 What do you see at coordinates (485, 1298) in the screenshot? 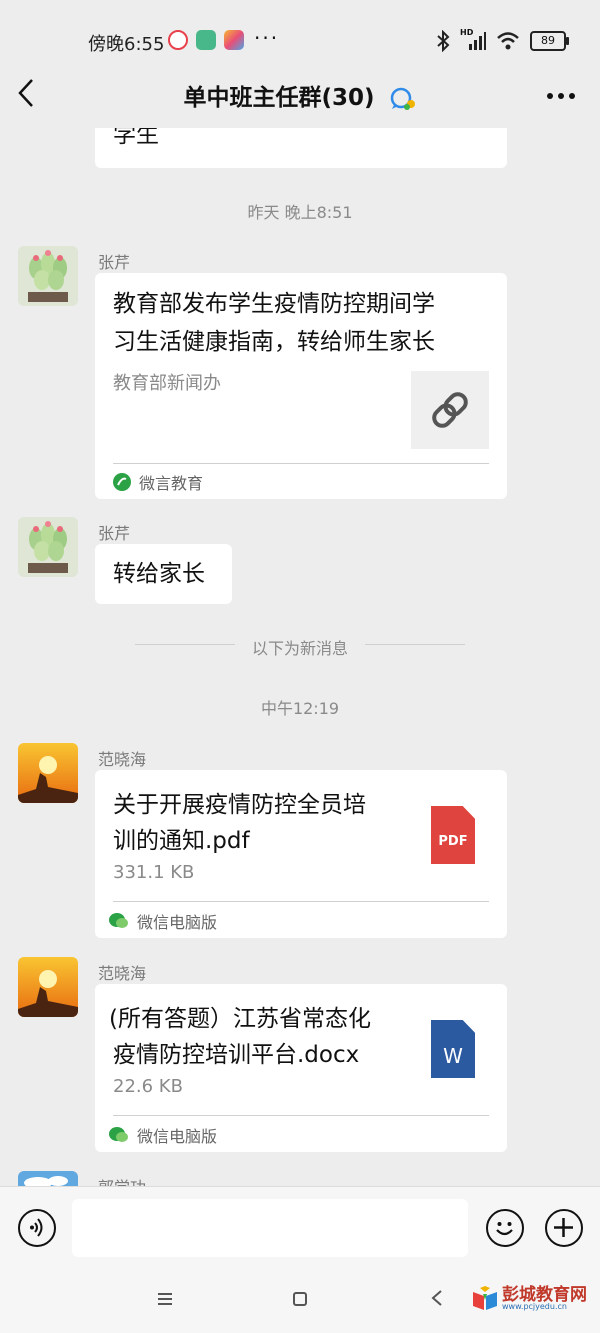
I see `watermark-book-icon` at bounding box center [485, 1298].